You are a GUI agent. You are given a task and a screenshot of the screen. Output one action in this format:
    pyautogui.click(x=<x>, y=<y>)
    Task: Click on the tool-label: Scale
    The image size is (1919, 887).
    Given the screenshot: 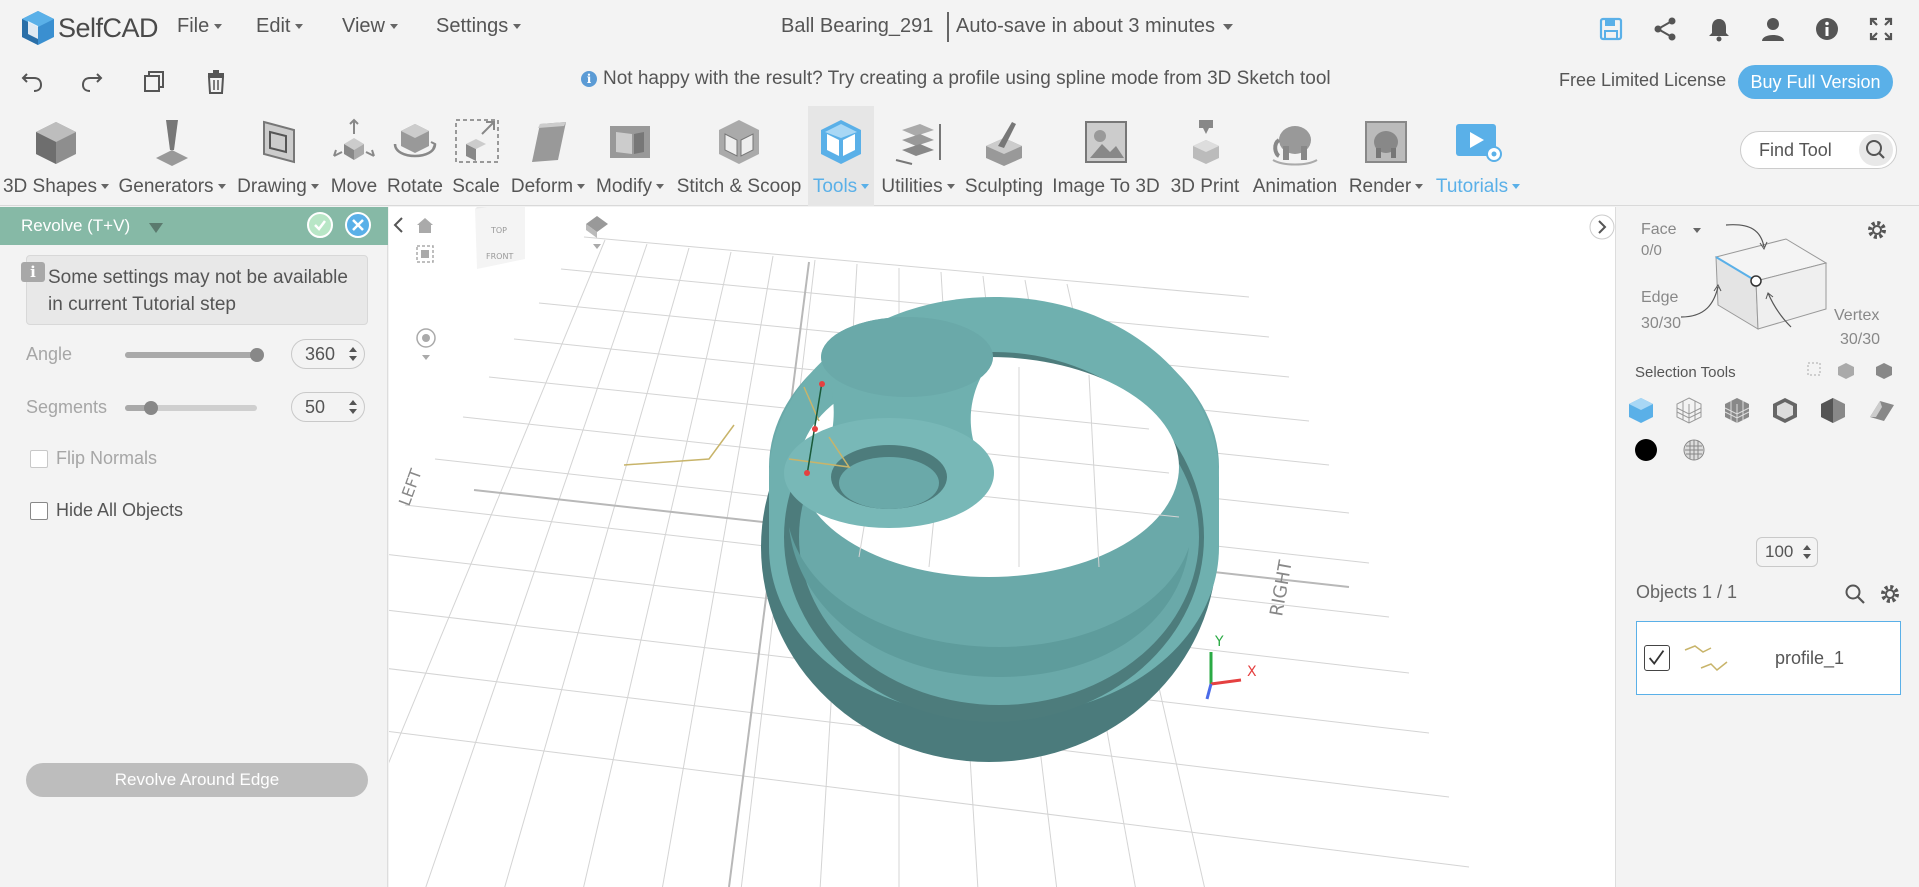 What is the action you would take?
    pyautogui.click(x=476, y=186)
    